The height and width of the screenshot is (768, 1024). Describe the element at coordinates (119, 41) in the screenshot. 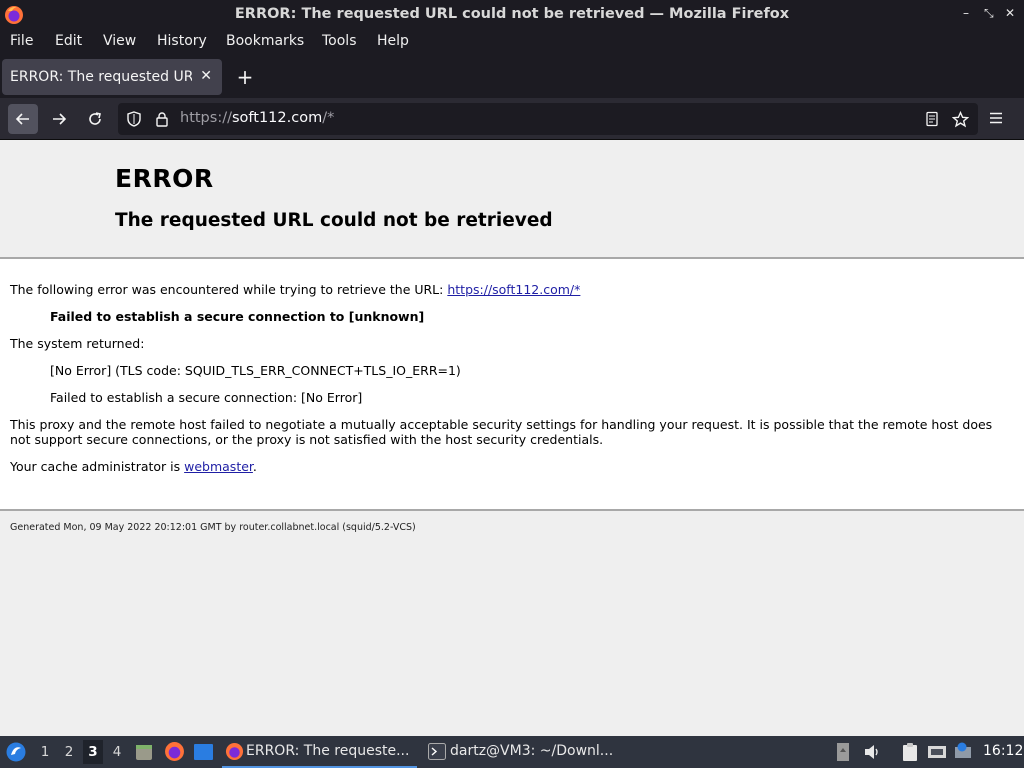

I see `menu-view: View` at that location.